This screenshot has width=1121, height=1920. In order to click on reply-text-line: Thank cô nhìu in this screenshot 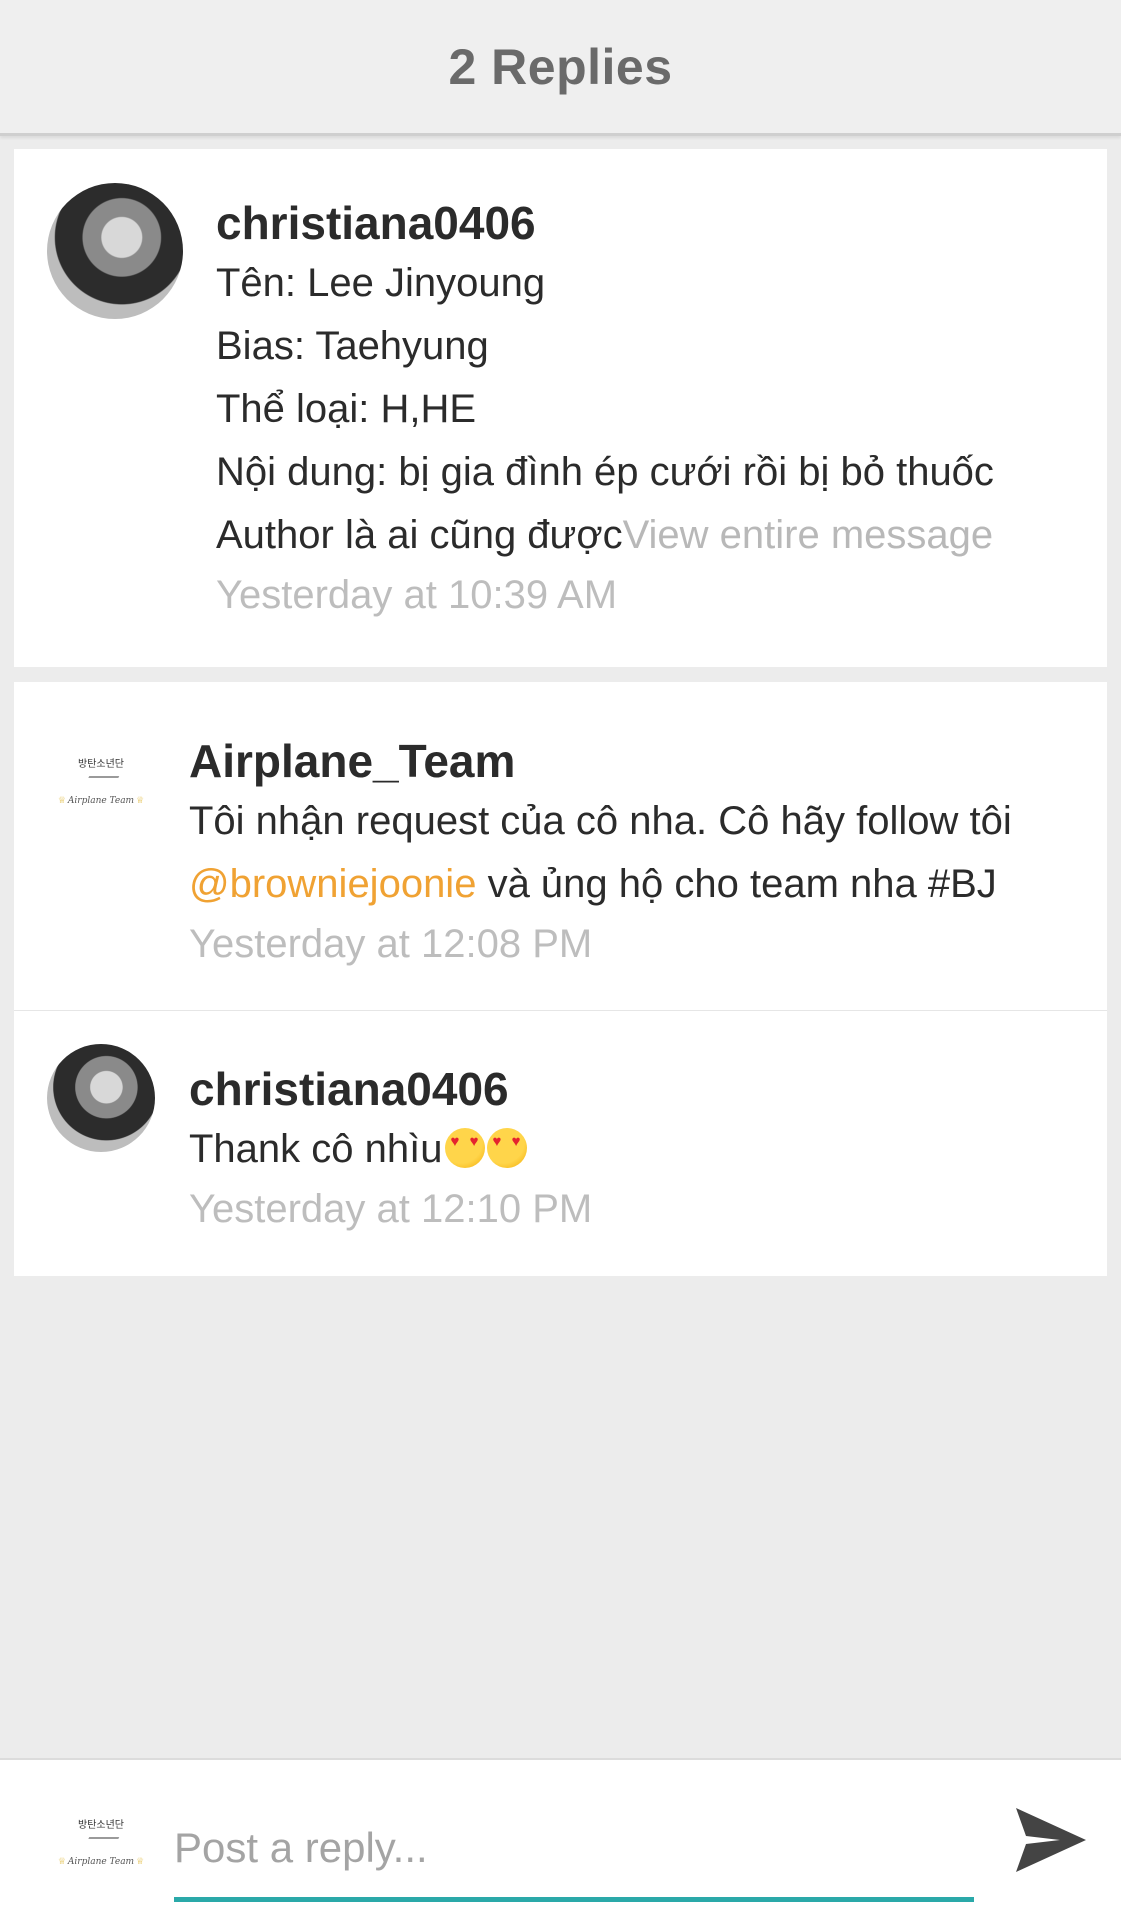, I will do `click(390, 1149)`.